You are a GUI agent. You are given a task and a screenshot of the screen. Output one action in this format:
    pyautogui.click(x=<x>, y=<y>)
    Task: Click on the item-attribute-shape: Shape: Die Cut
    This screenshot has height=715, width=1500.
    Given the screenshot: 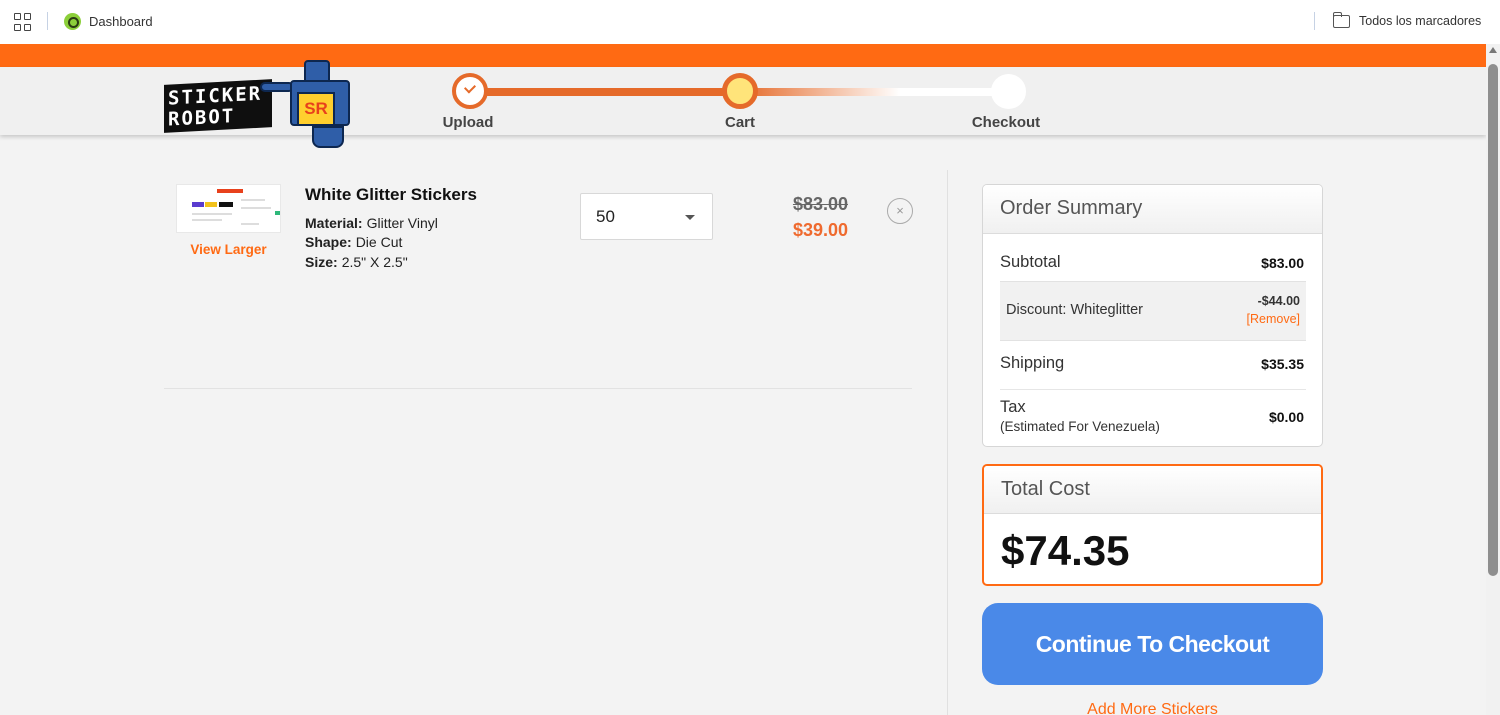 What is the action you would take?
    pyautogui.click(x=353, y=242)
    